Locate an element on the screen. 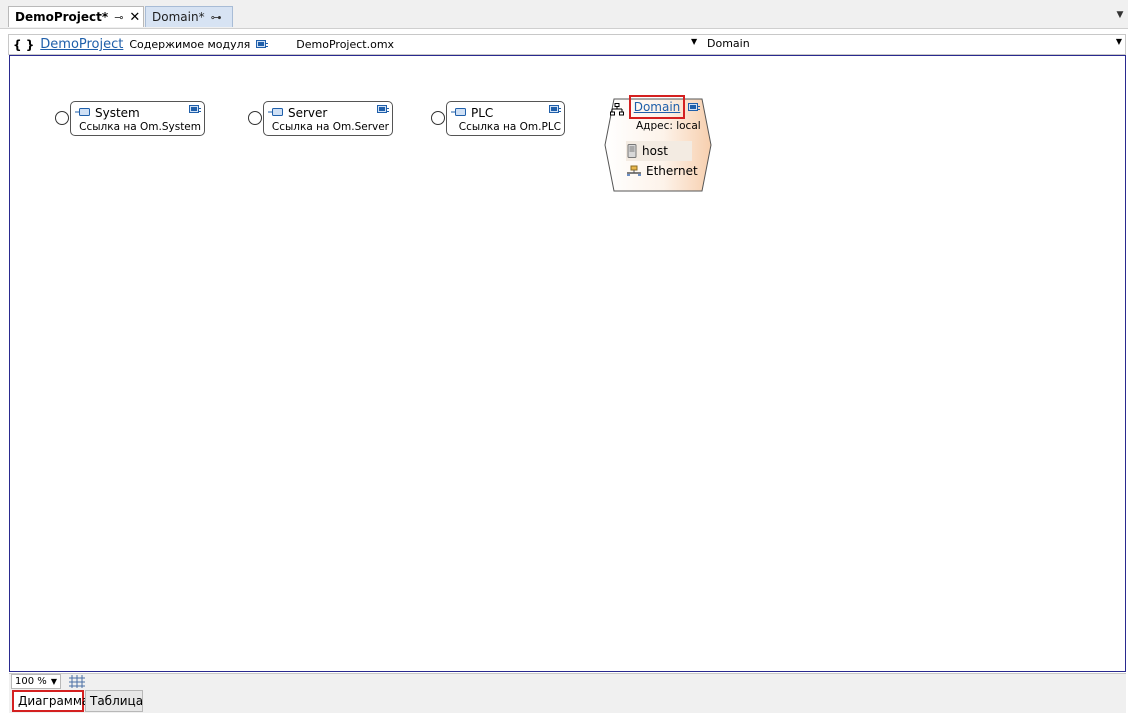 Image resolution: width=1128 pixels, height=715 pixels. pin-icon: ⊸ is located at coordinates (118, 17).